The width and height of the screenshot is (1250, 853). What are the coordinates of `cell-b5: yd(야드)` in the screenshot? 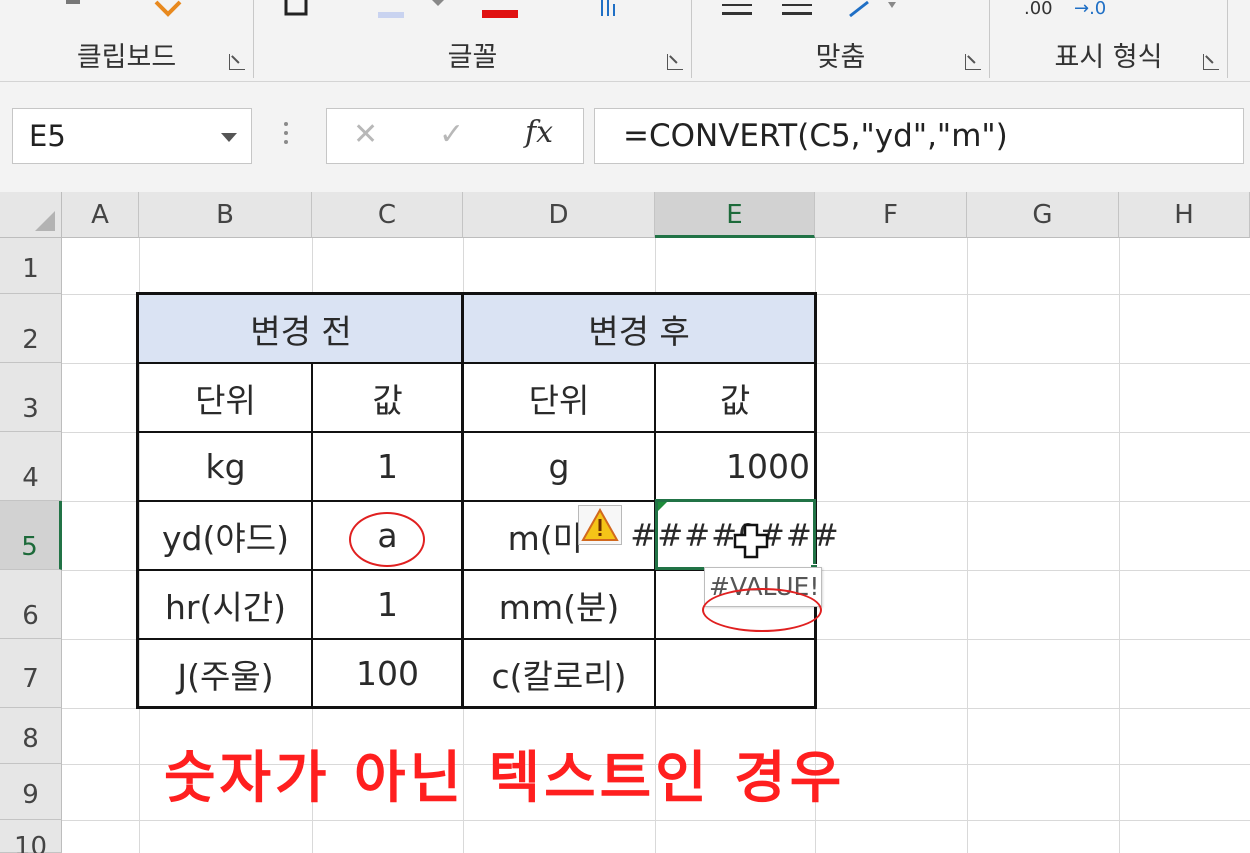 It's located at (225, 535).